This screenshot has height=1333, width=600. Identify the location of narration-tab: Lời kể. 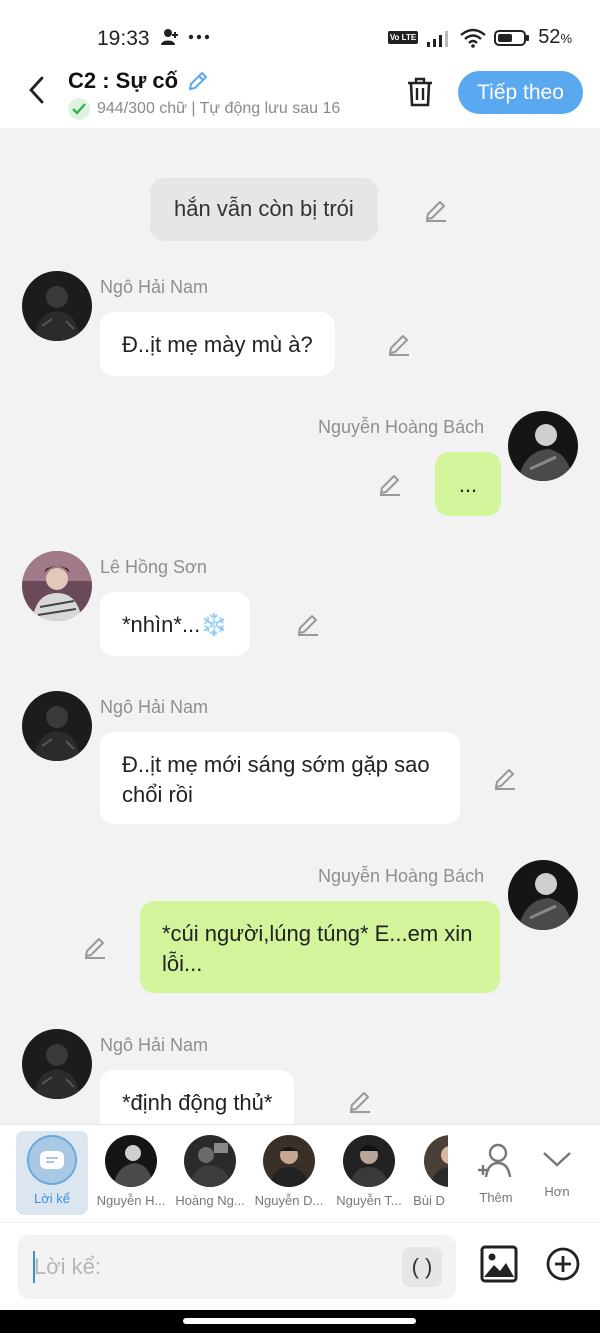
(52, 1173).